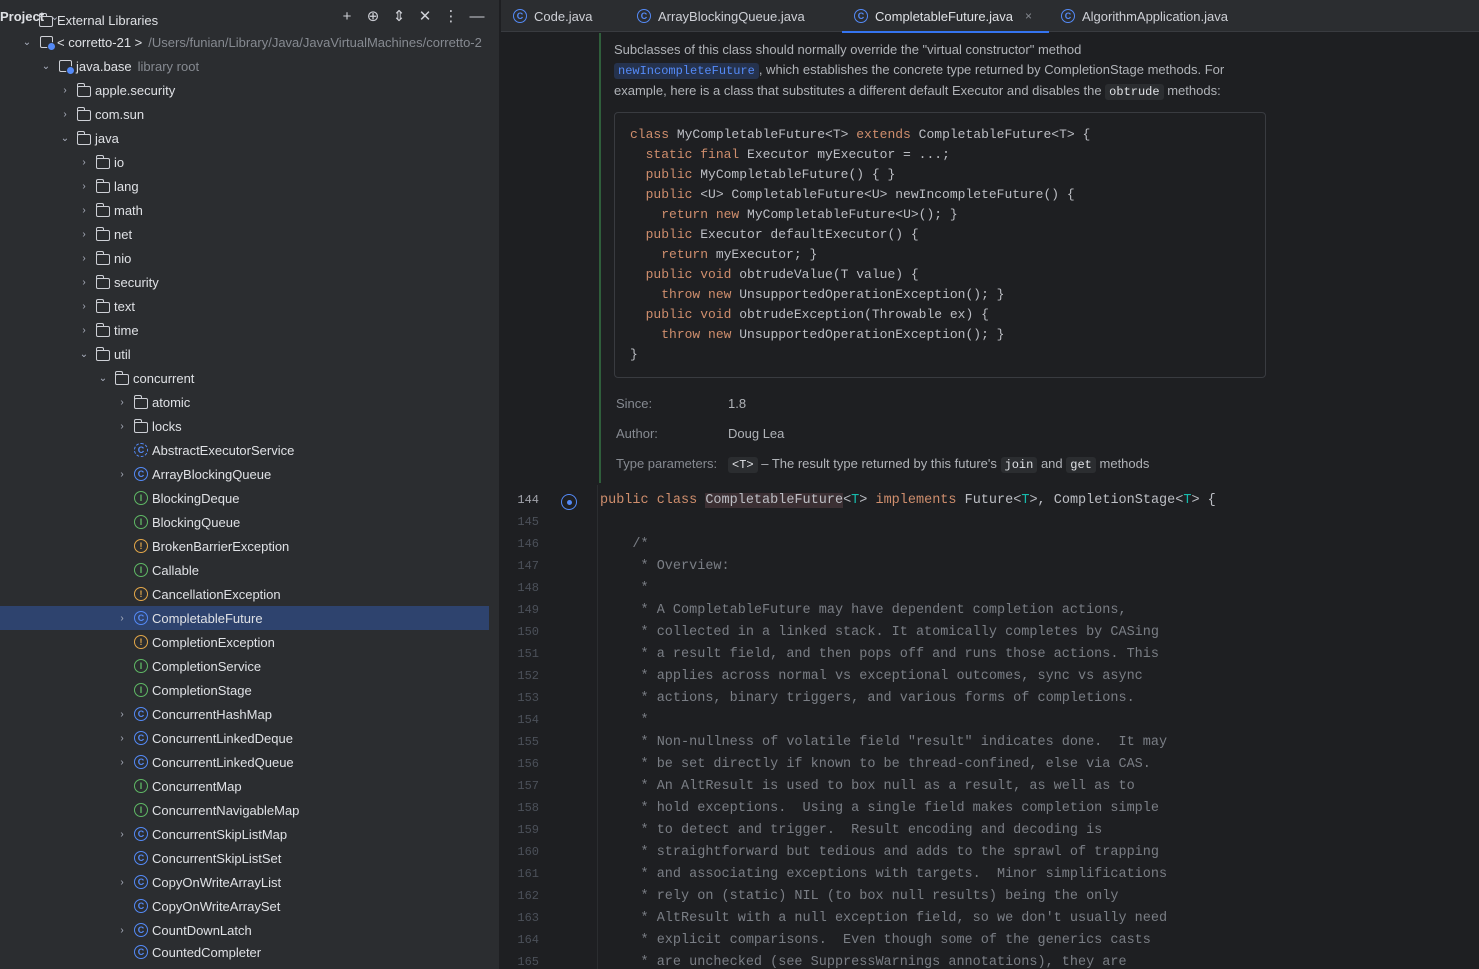 This screenshot has height=969, width=1479. What do you see at coordinates (990, 588) in the screenshot?
I see `code-line: 148 *` at bounding box center [990, 588].